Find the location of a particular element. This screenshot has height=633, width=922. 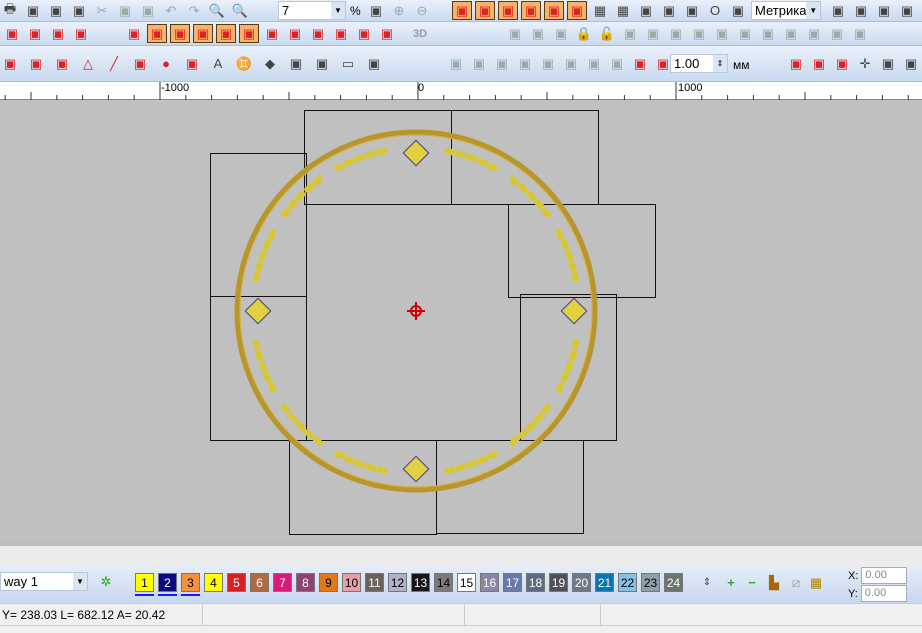

wave-fill-icon: ▣ is located at coordinates (35, 33).